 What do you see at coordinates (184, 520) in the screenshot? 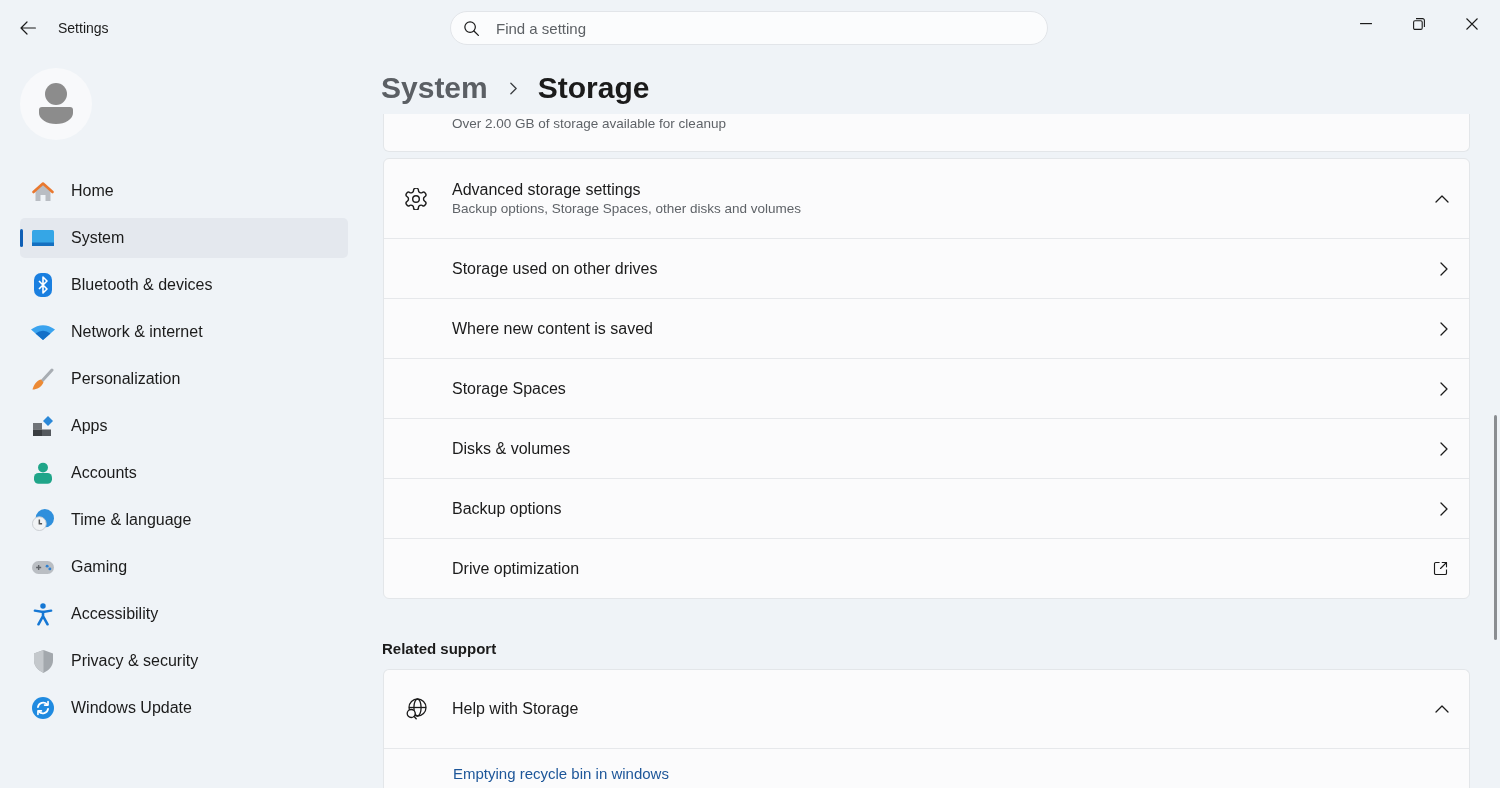
I see `sidebar-item: Time & language` at bounding box center [184, 520].